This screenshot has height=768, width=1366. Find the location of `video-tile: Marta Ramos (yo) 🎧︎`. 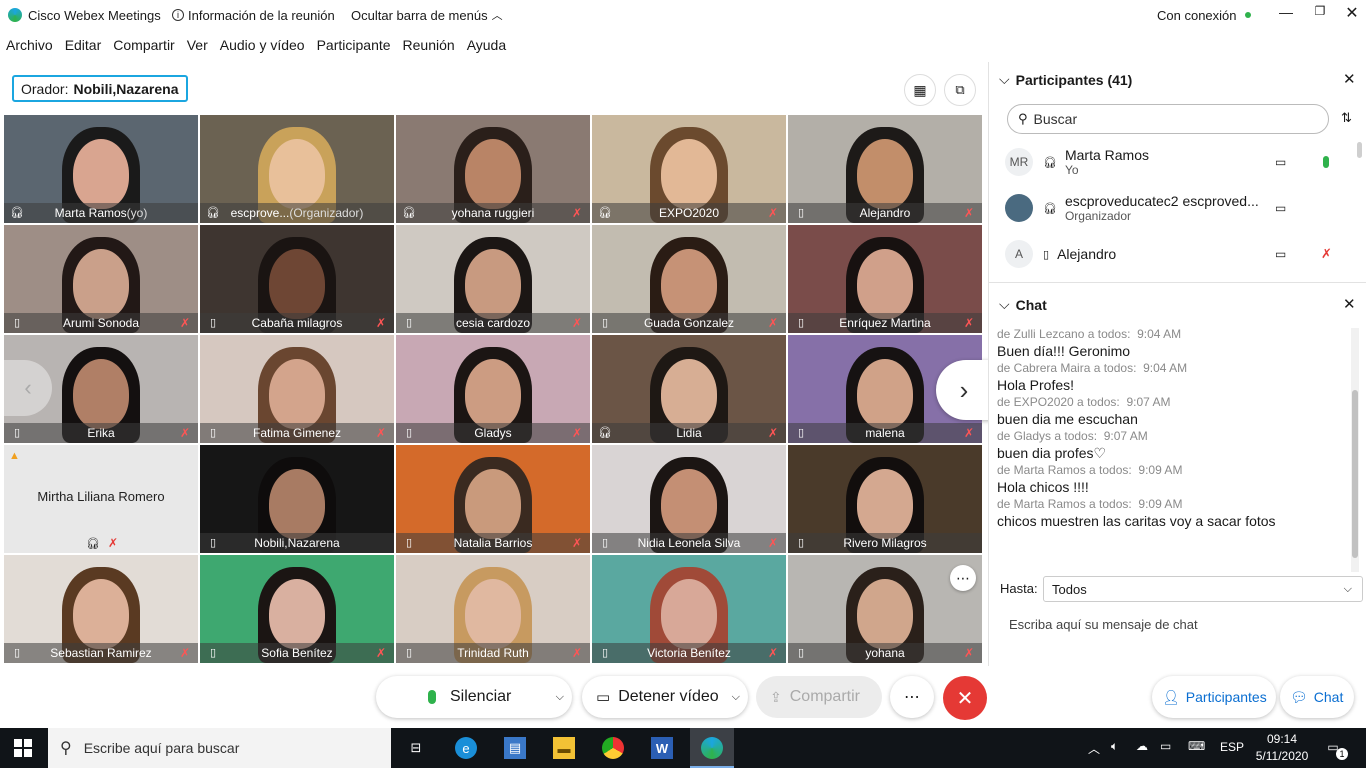

video-tile: Marta Ramos (yo) 🎧︎ is located at coordinates (101, 169).